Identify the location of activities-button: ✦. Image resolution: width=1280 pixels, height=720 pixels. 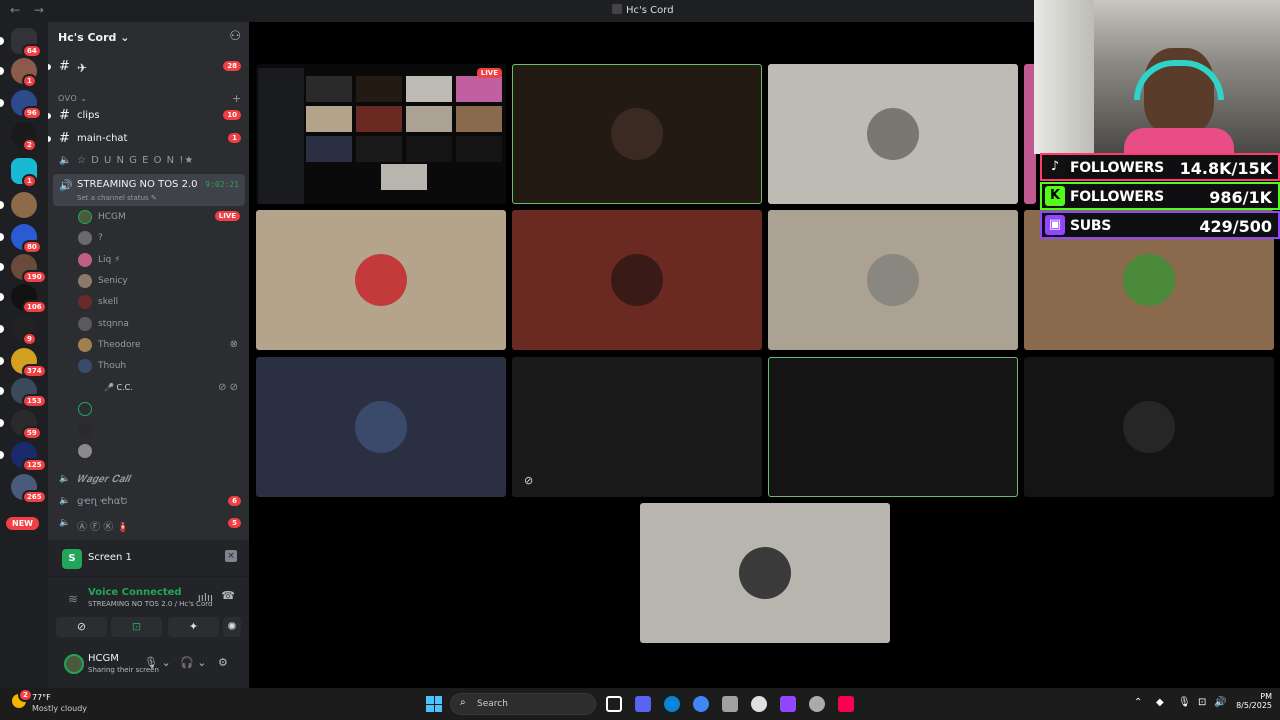
(193, 627).